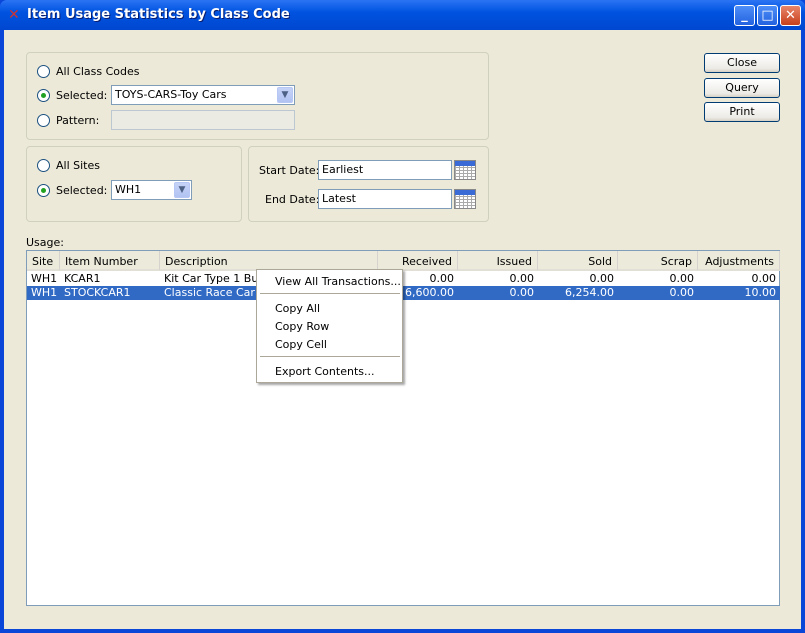  Describe the element at coordinates (302, 326) in the screenshot. I see `menu-item-copy-row: Copy Row` at that location.